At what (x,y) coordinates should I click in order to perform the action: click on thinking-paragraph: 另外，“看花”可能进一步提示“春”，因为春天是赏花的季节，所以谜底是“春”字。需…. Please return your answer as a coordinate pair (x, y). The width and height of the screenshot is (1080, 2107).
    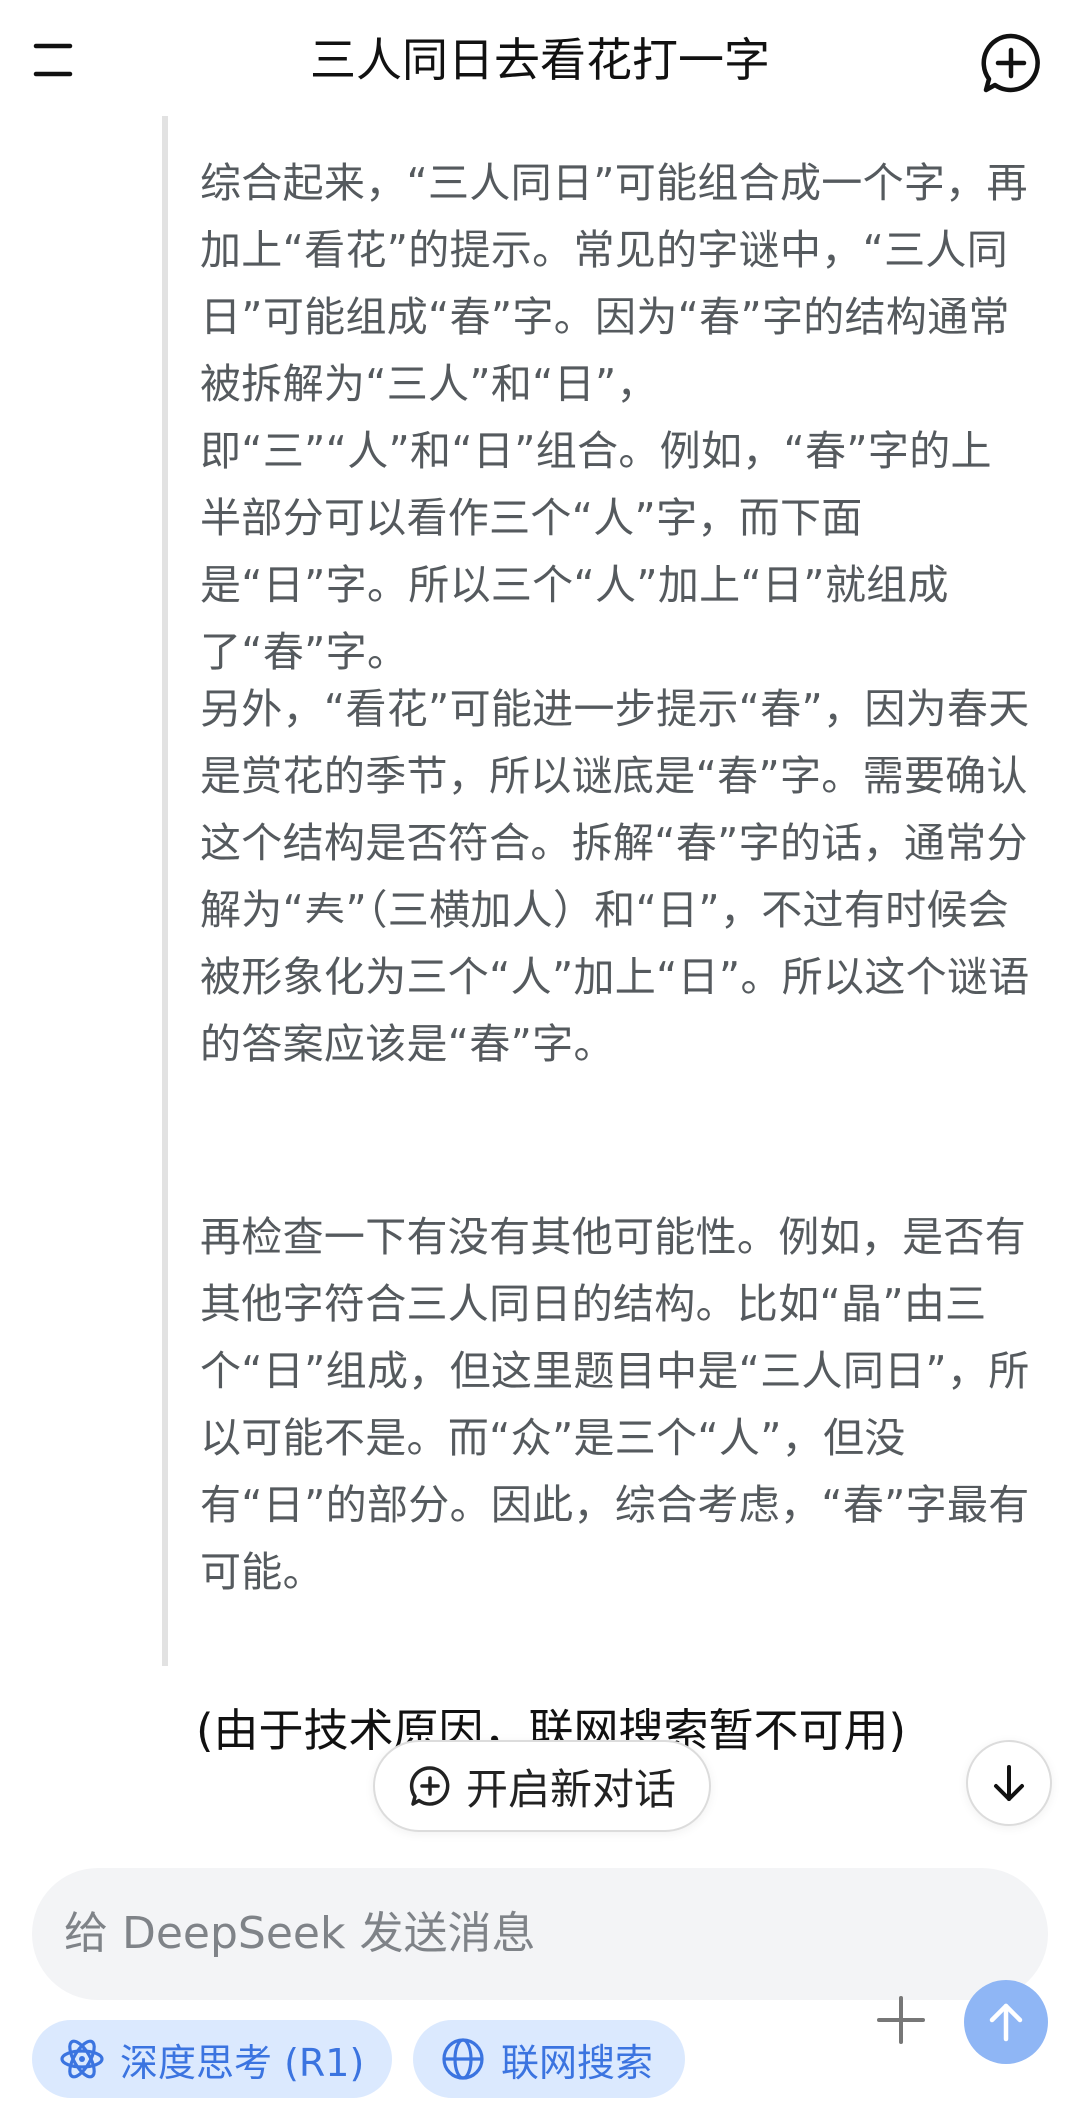
    Looking at the image, I should click on (615, 876).